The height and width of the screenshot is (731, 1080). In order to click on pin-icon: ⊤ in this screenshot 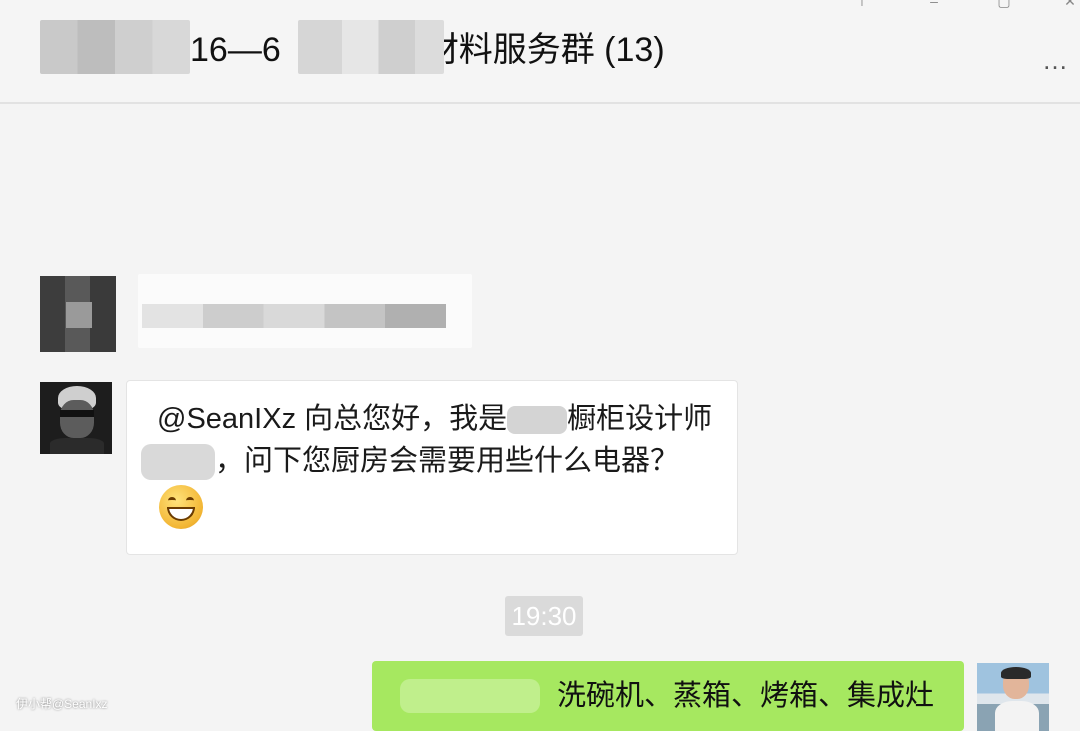, I will do `click(862, 4)`.